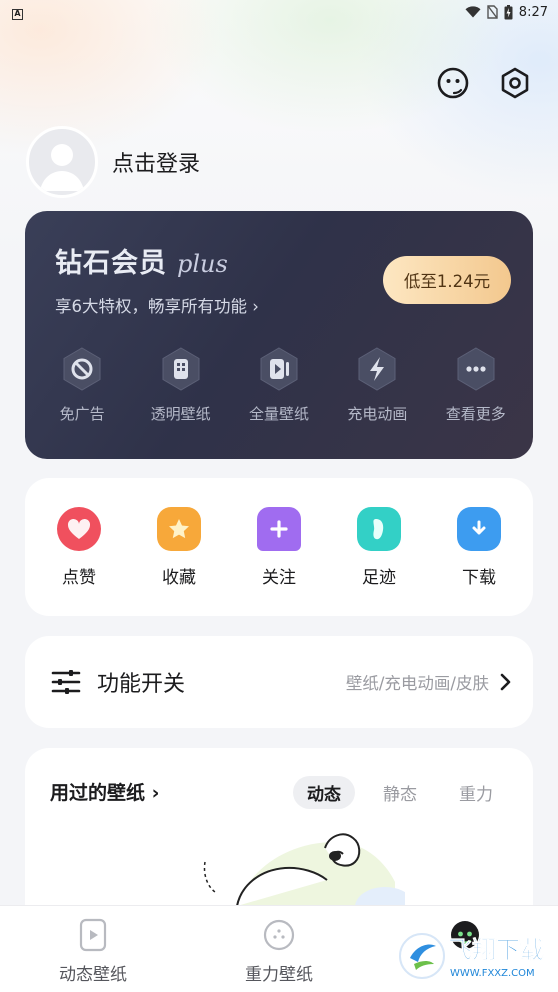  Describe the element at coordinates (79, 528) in the screenshot. I see `heart-icon` at that location.